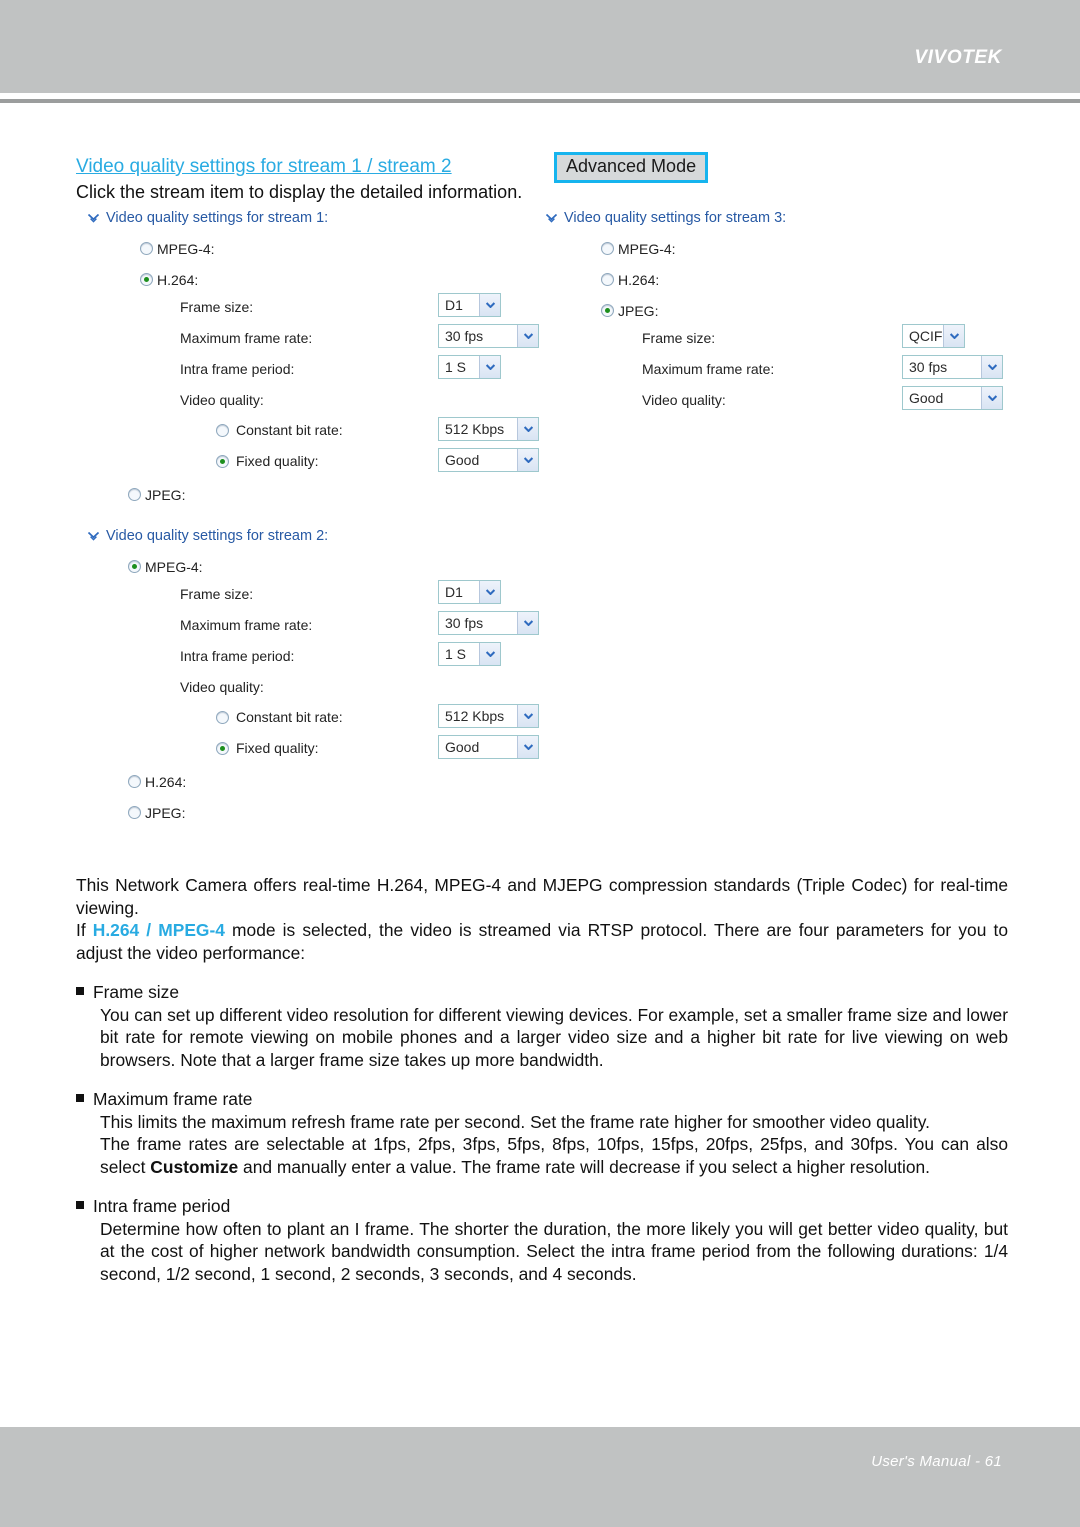  Describe the element at coordinates (488, 429) in the screenshot. I see `stream1-constant-bit-rate-select: 512 Kbps` at that location.